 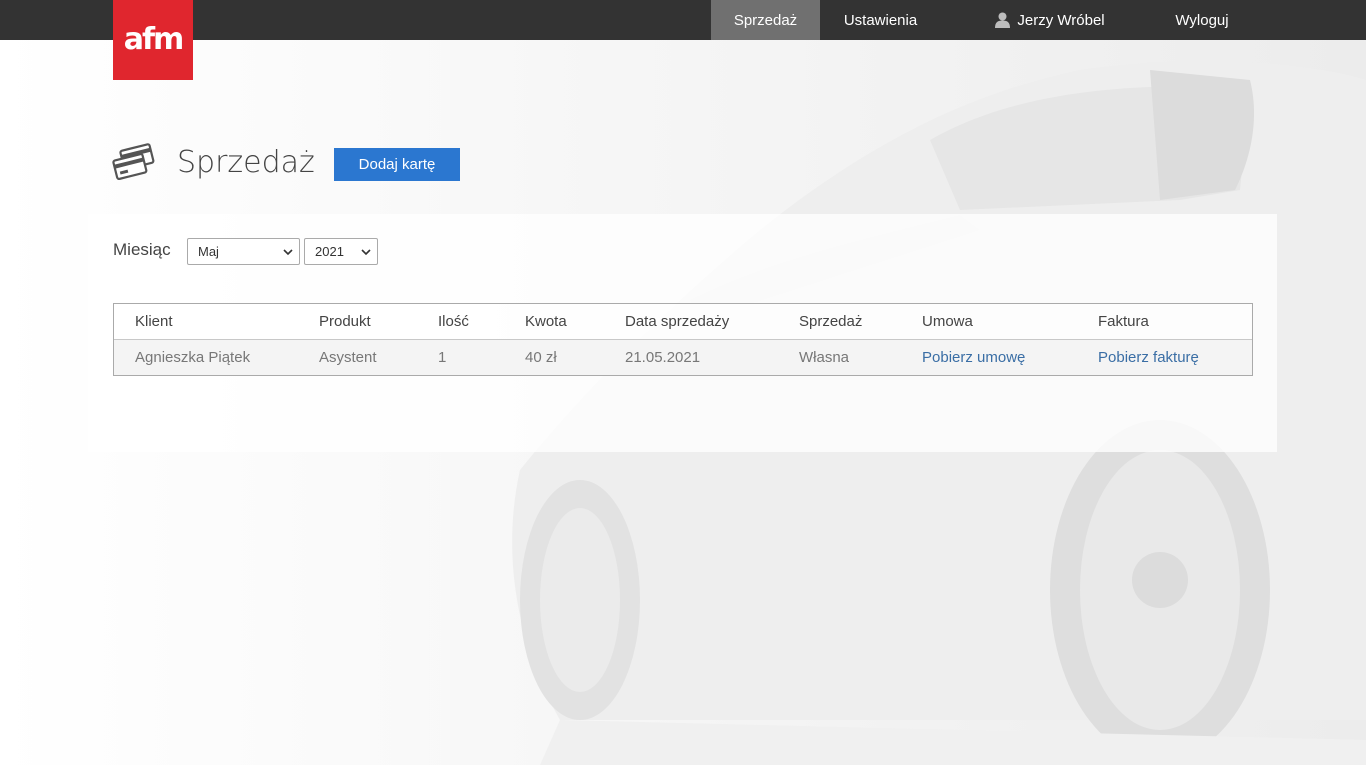 I want to click on month-select-value: Maj, so click(x=208, y=251).